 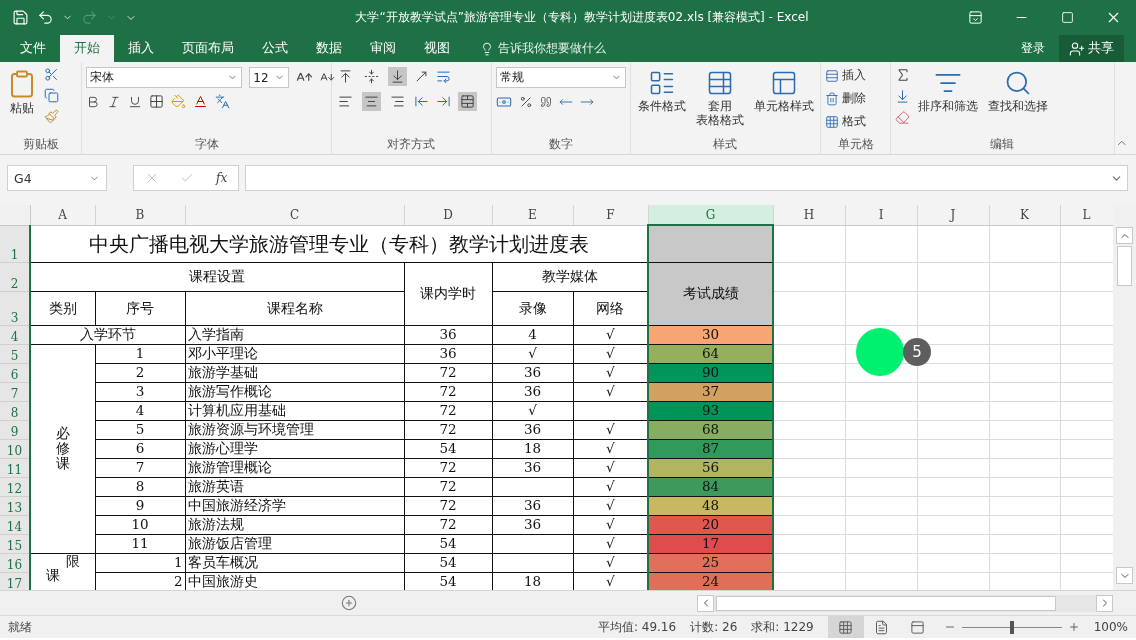 I want to click on wrap-text-icon, so click(x=444, y=76).